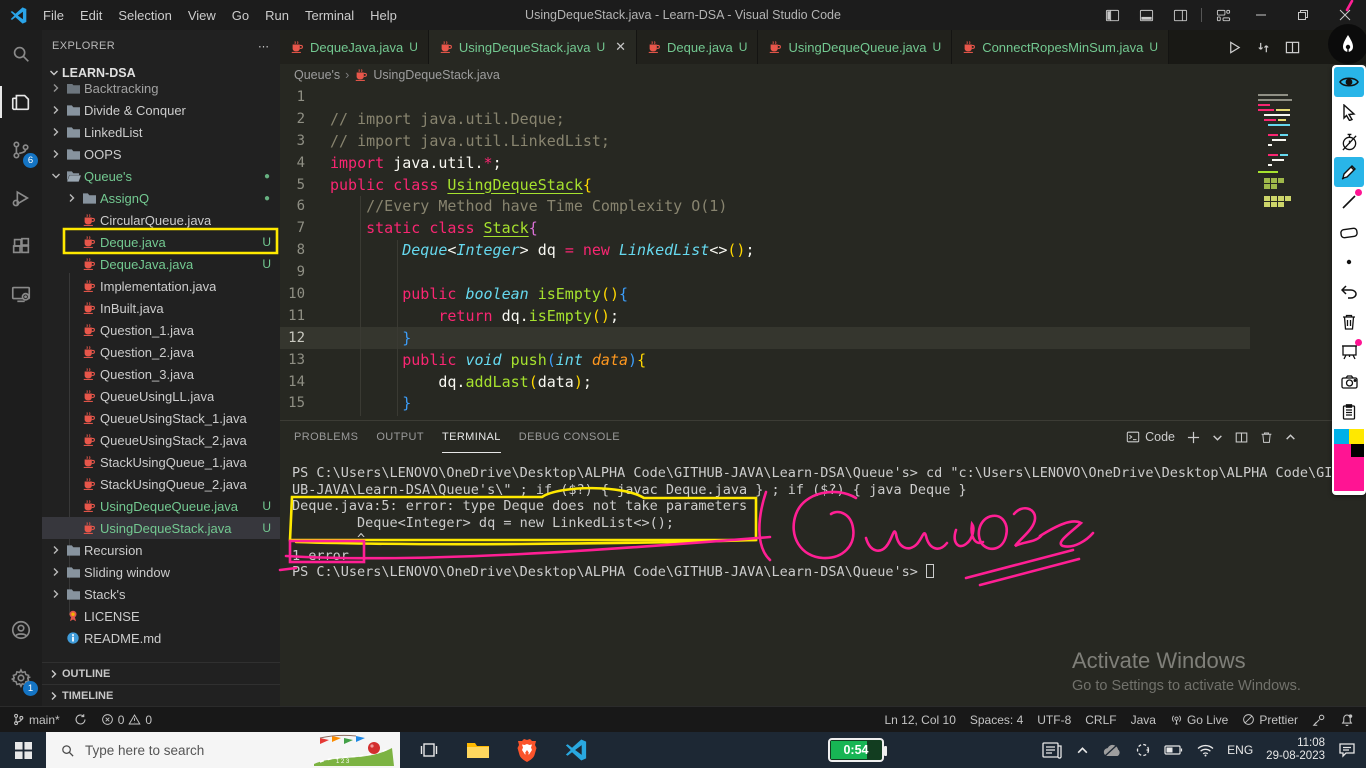 This screenshot has width=1366, height=768. What do you see at coordinates (21, 246) in the screenshot?
I see `extensions-icon` at bounding box center [21, 246].